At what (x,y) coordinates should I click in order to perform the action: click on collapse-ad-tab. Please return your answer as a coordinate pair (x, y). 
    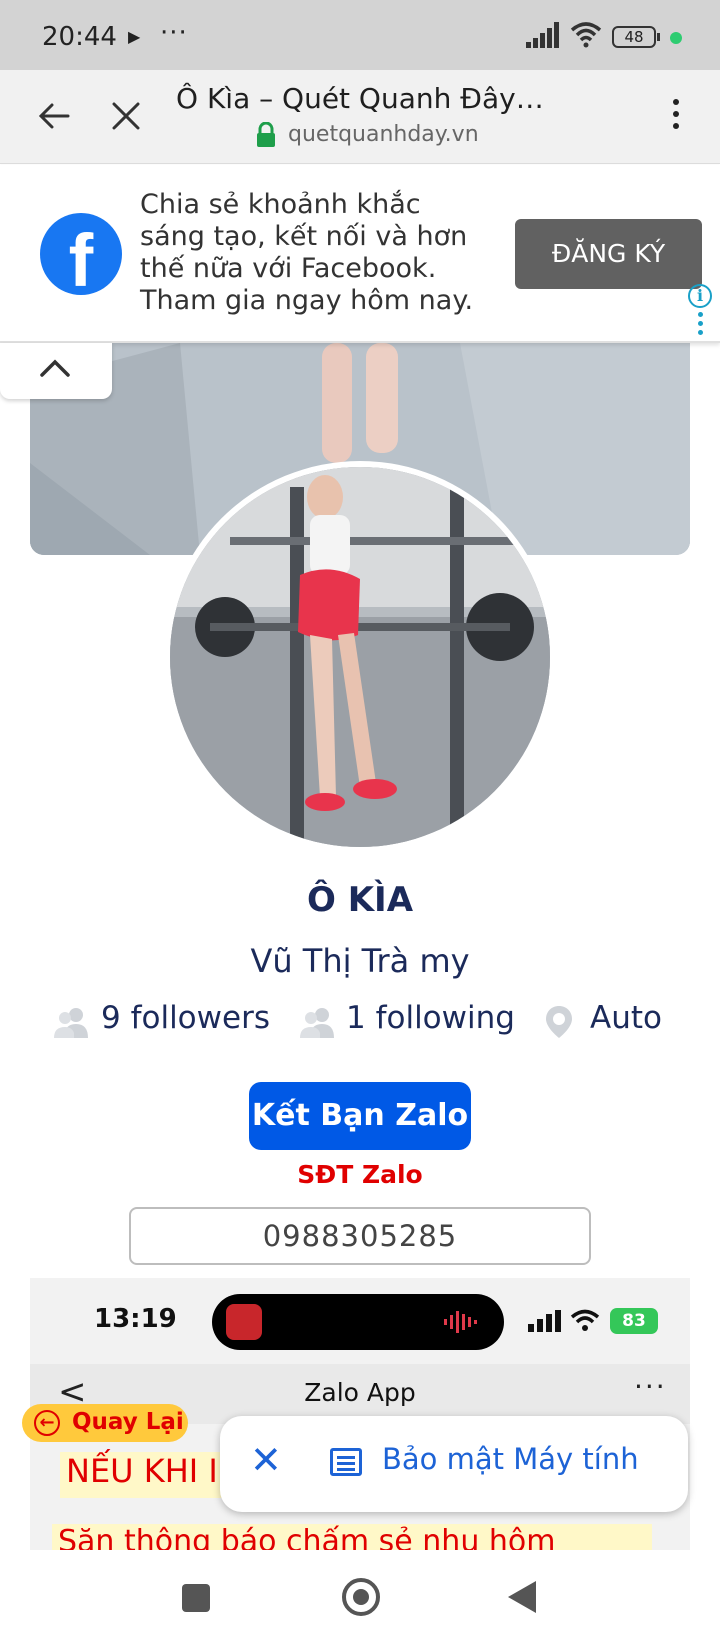
    Looking at the image, I should click on (56, 371).